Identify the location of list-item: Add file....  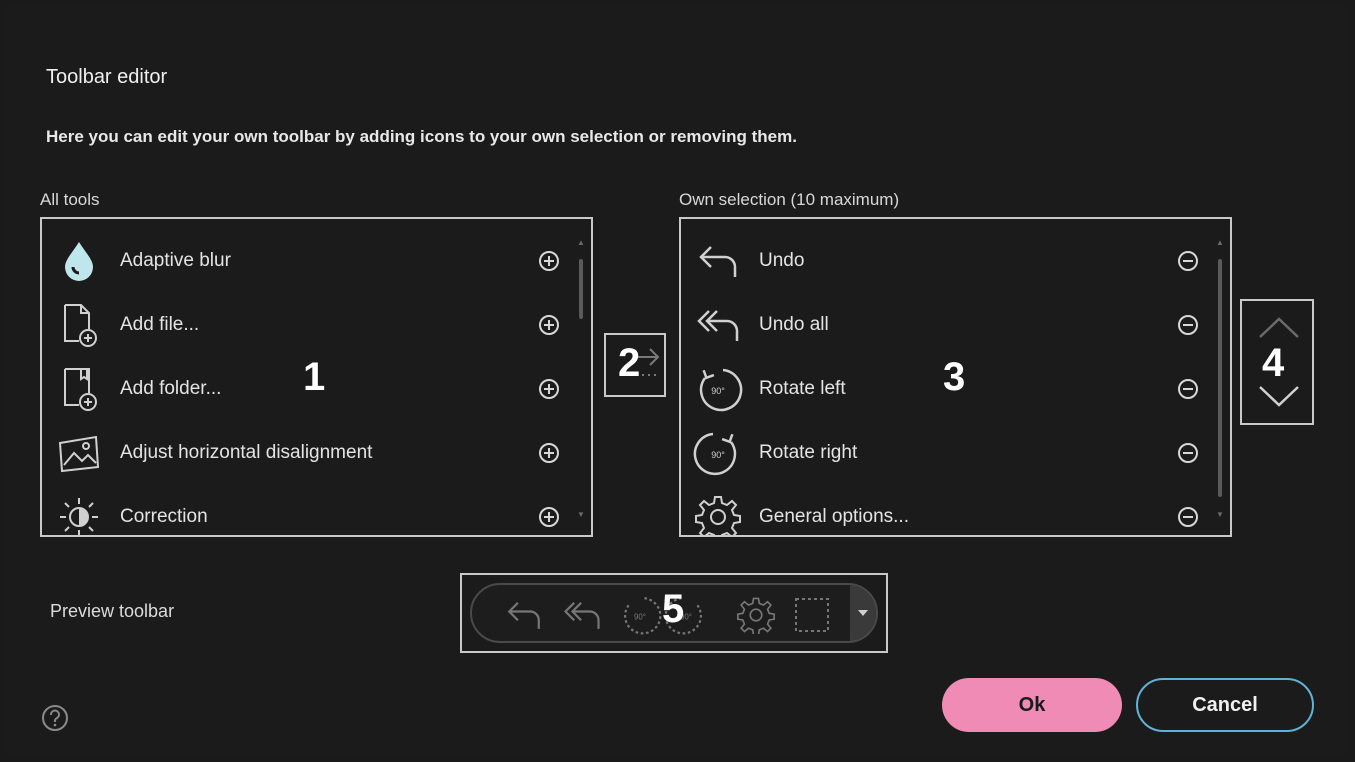
(312, 325).